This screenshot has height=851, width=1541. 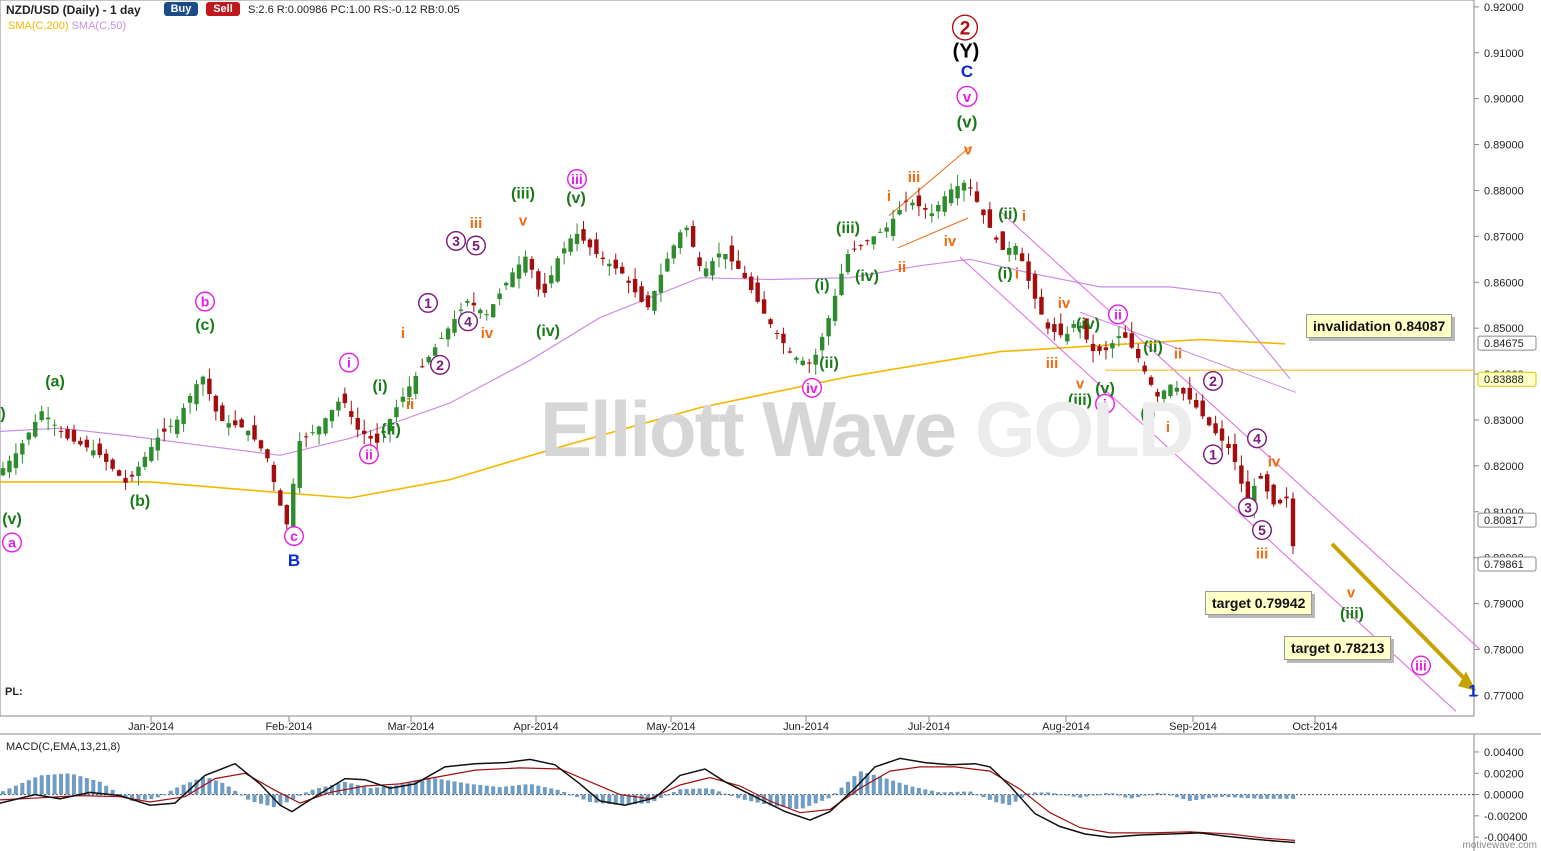 What do you see at coordinates (2, 414) in the screenshot?
I see `wave-label: )` at bounding box center [2, 414].